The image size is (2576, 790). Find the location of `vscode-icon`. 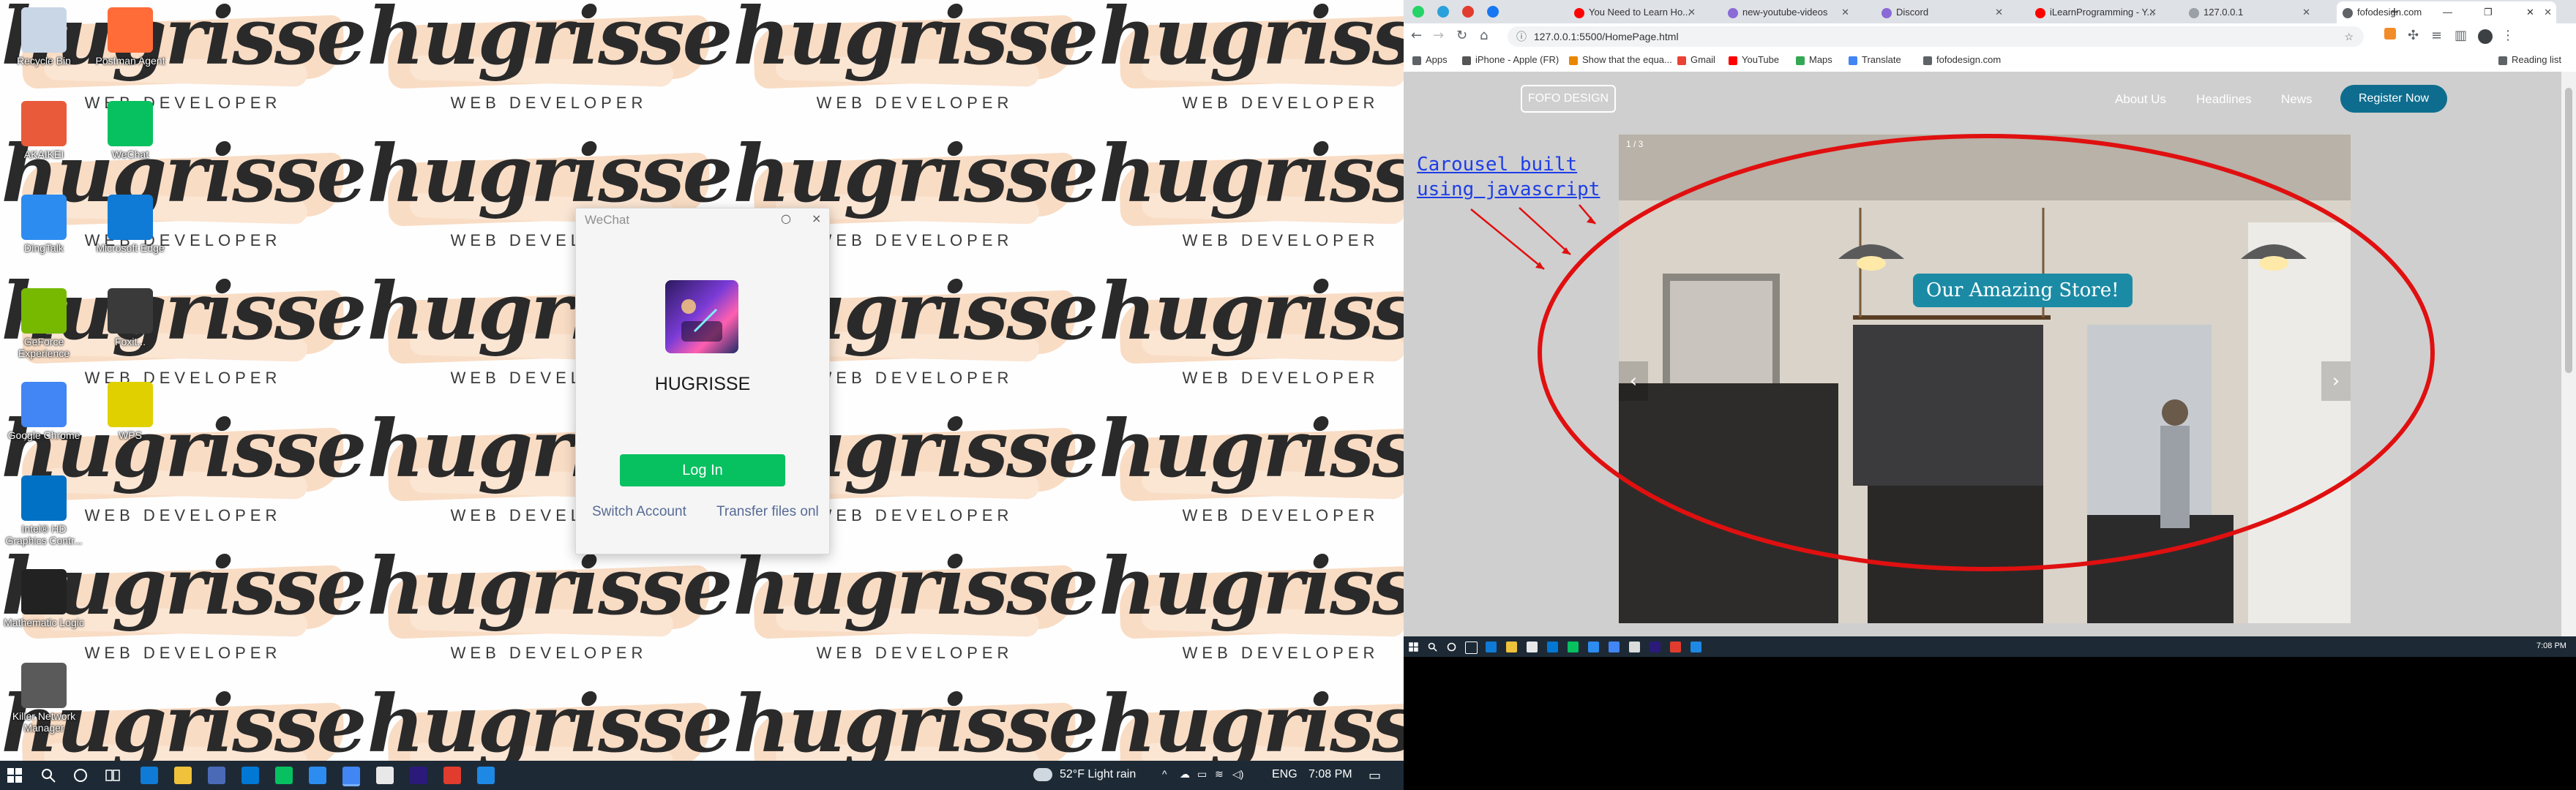

vscode-icon is located at coordinates (486, 775).